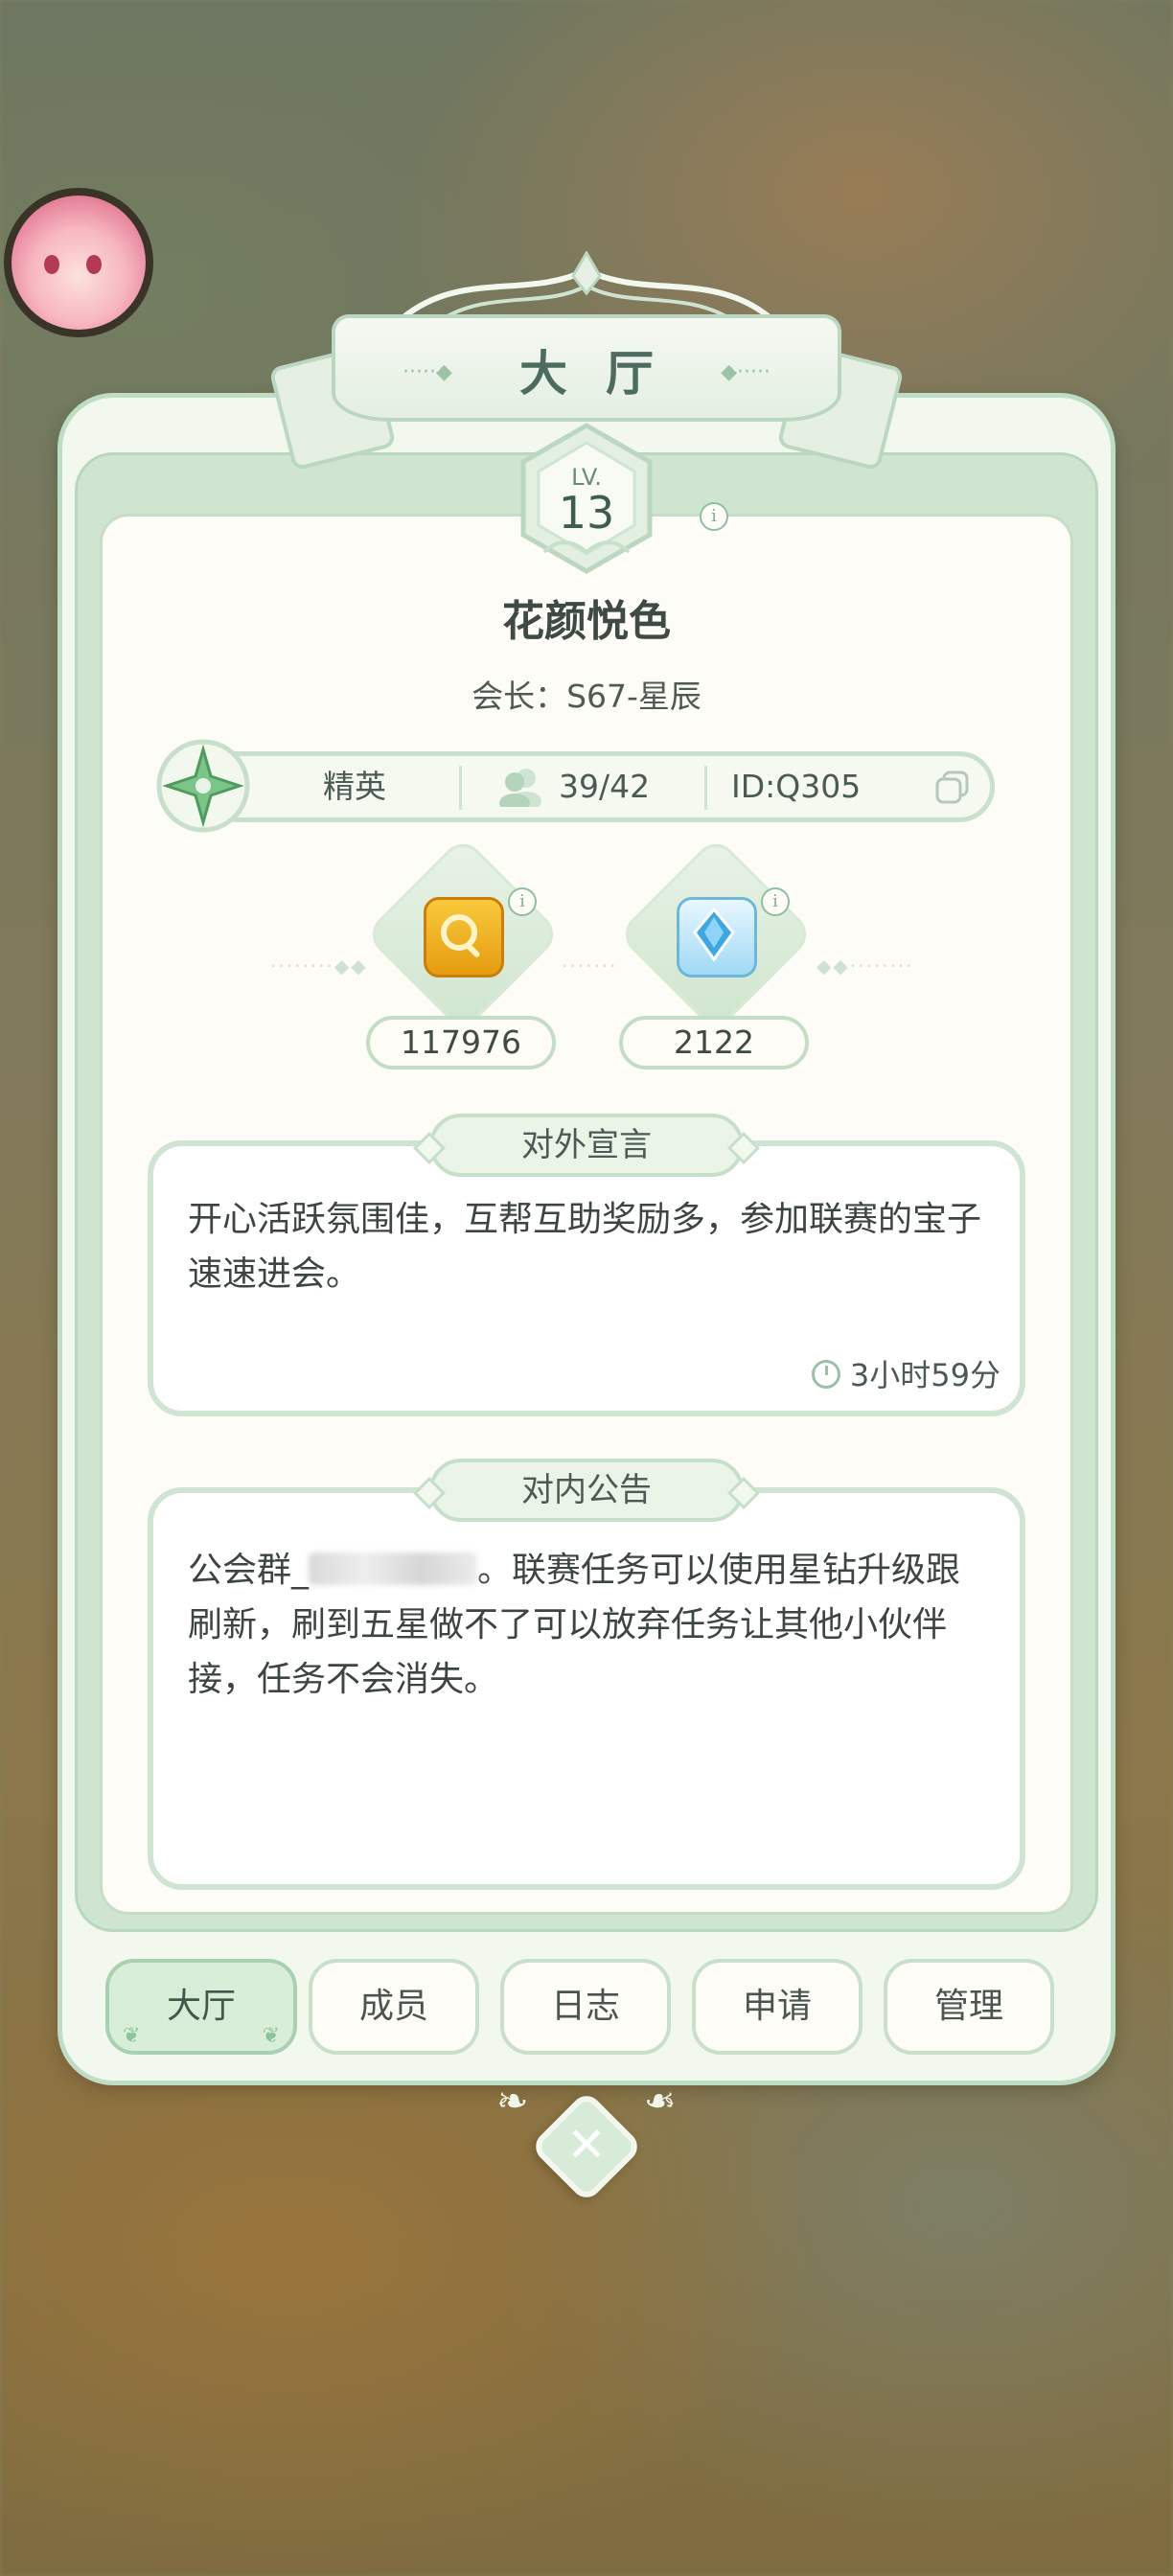 The width and height of the screenshot is (1173, 2576). I want to click on declaration-timer: 3小时59分, so click(905, 1373).